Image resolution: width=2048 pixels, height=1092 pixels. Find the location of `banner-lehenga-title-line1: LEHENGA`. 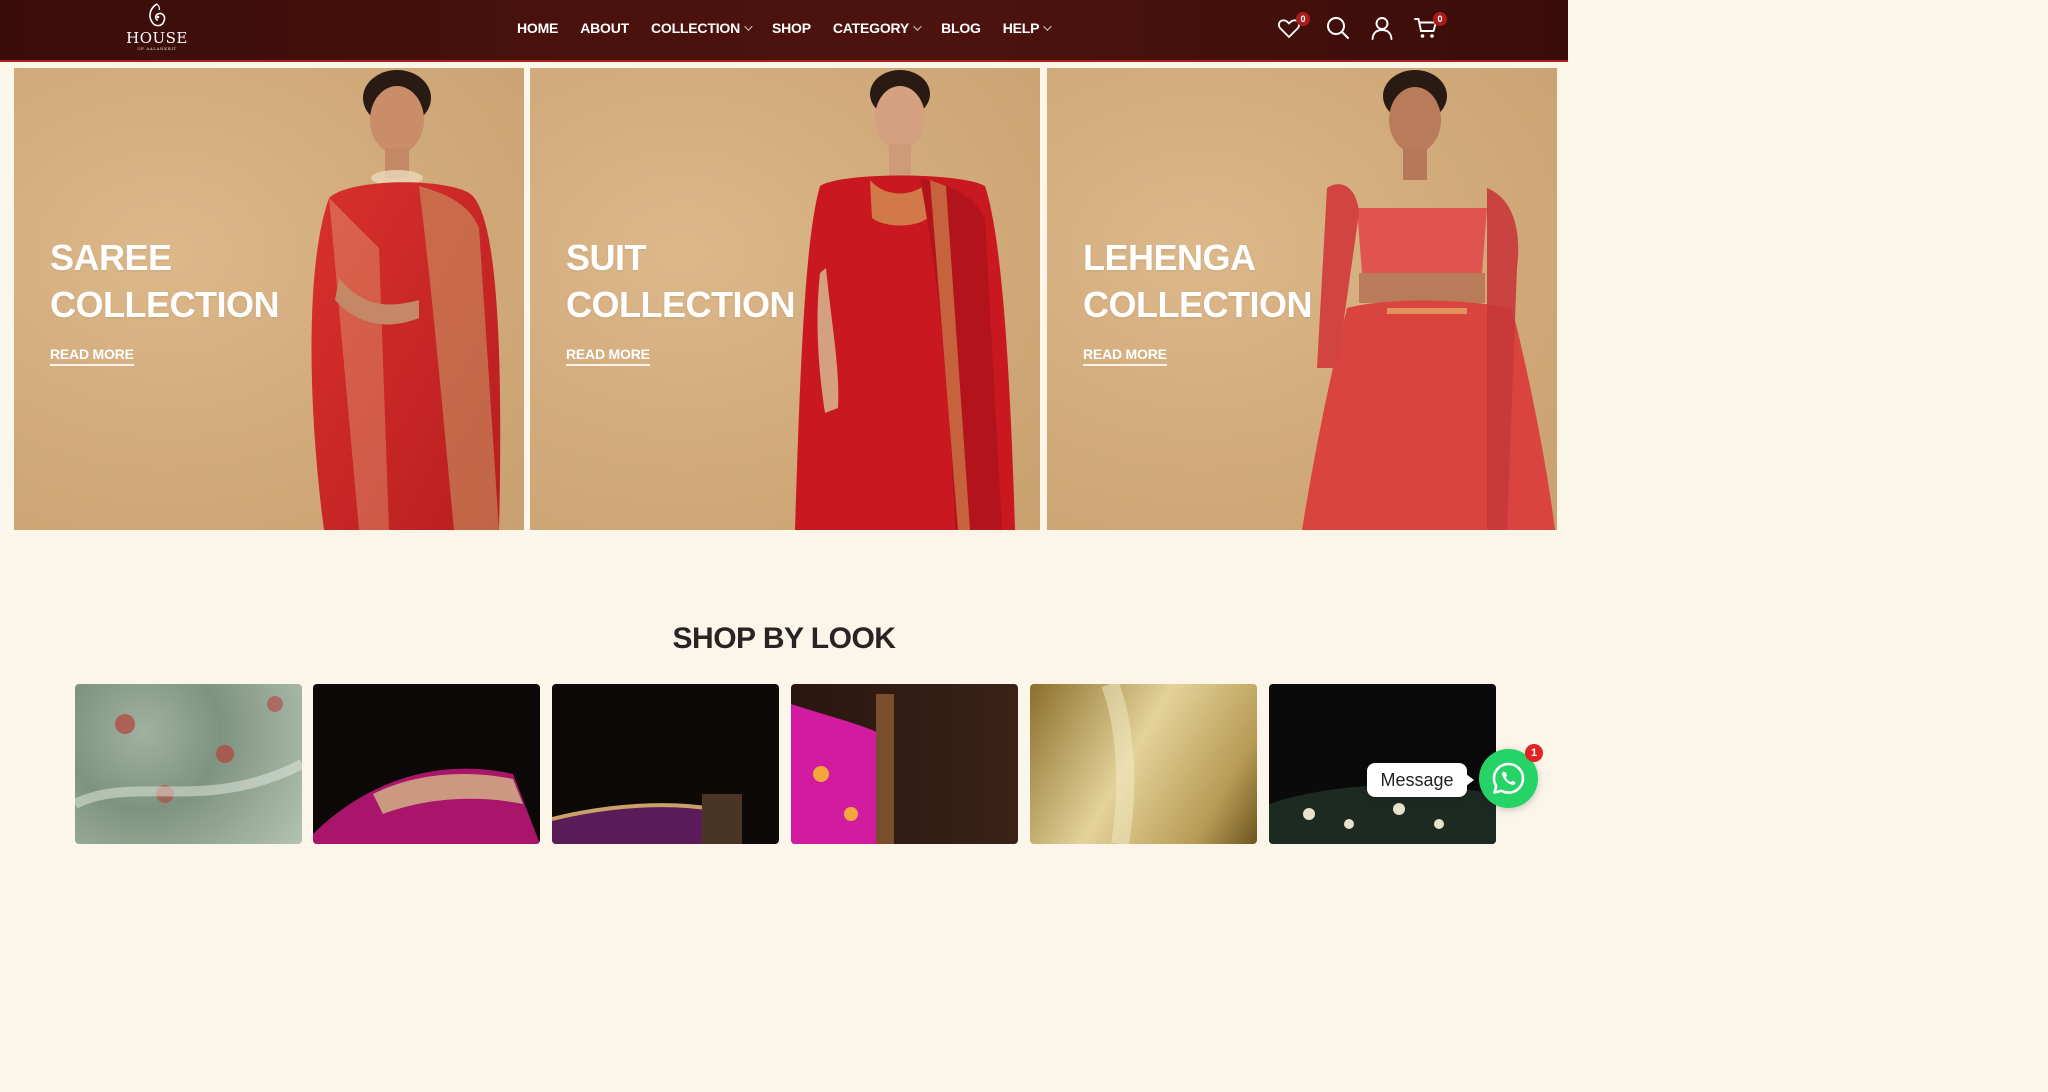

banner-lehenga-title-line1: LEHENGA is located at coordinates (1169, 257).